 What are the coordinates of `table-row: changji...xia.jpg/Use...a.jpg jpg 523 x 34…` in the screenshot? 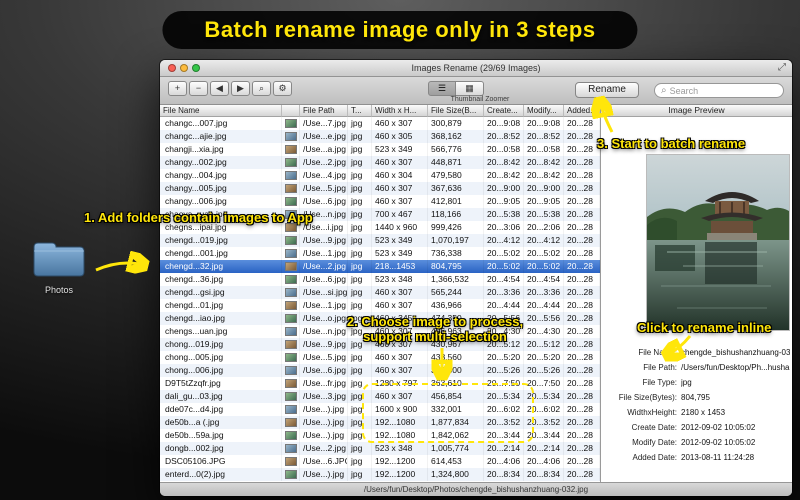 It's located at (380, 149).